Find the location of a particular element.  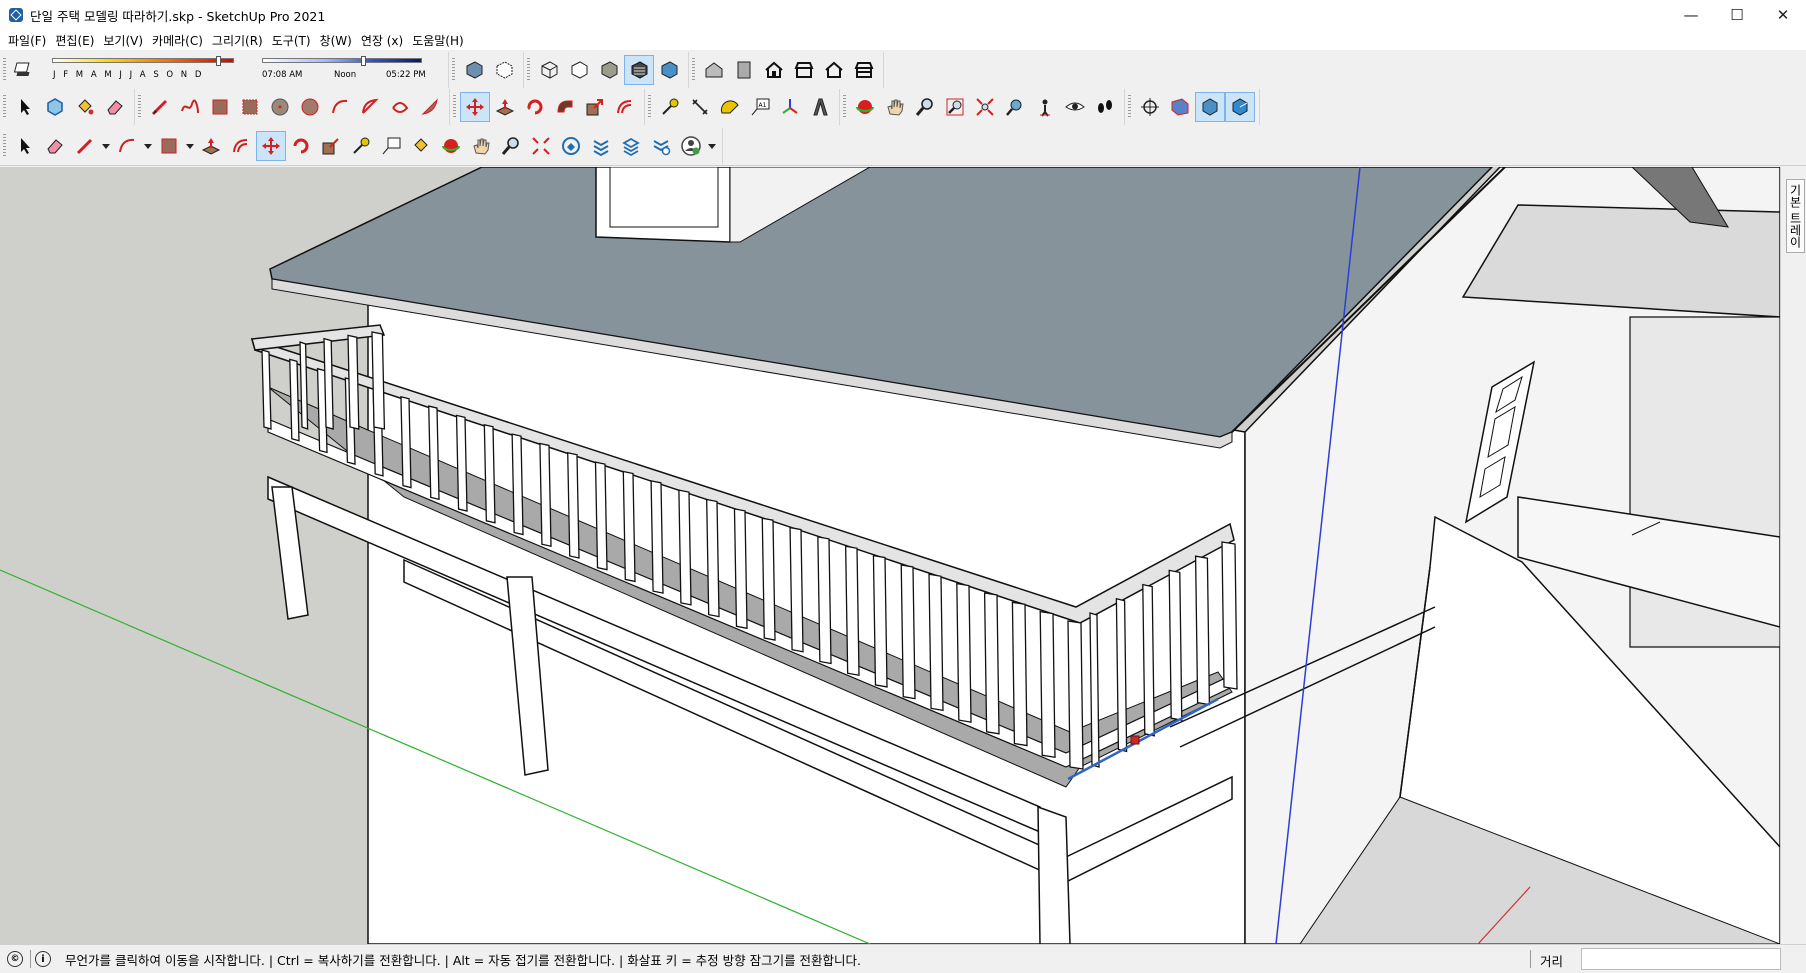

follow-me-button is located at coordinates (565, 107).